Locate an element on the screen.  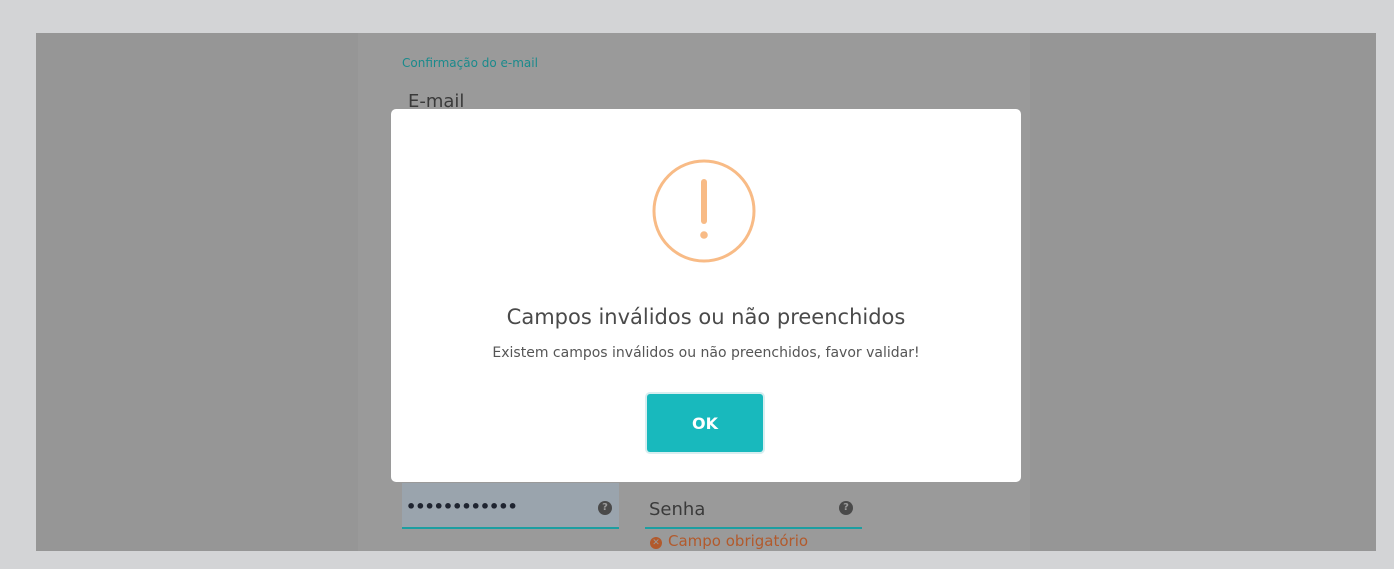
password-field: •••••••••••• ? is located at coordinates (510, 506).